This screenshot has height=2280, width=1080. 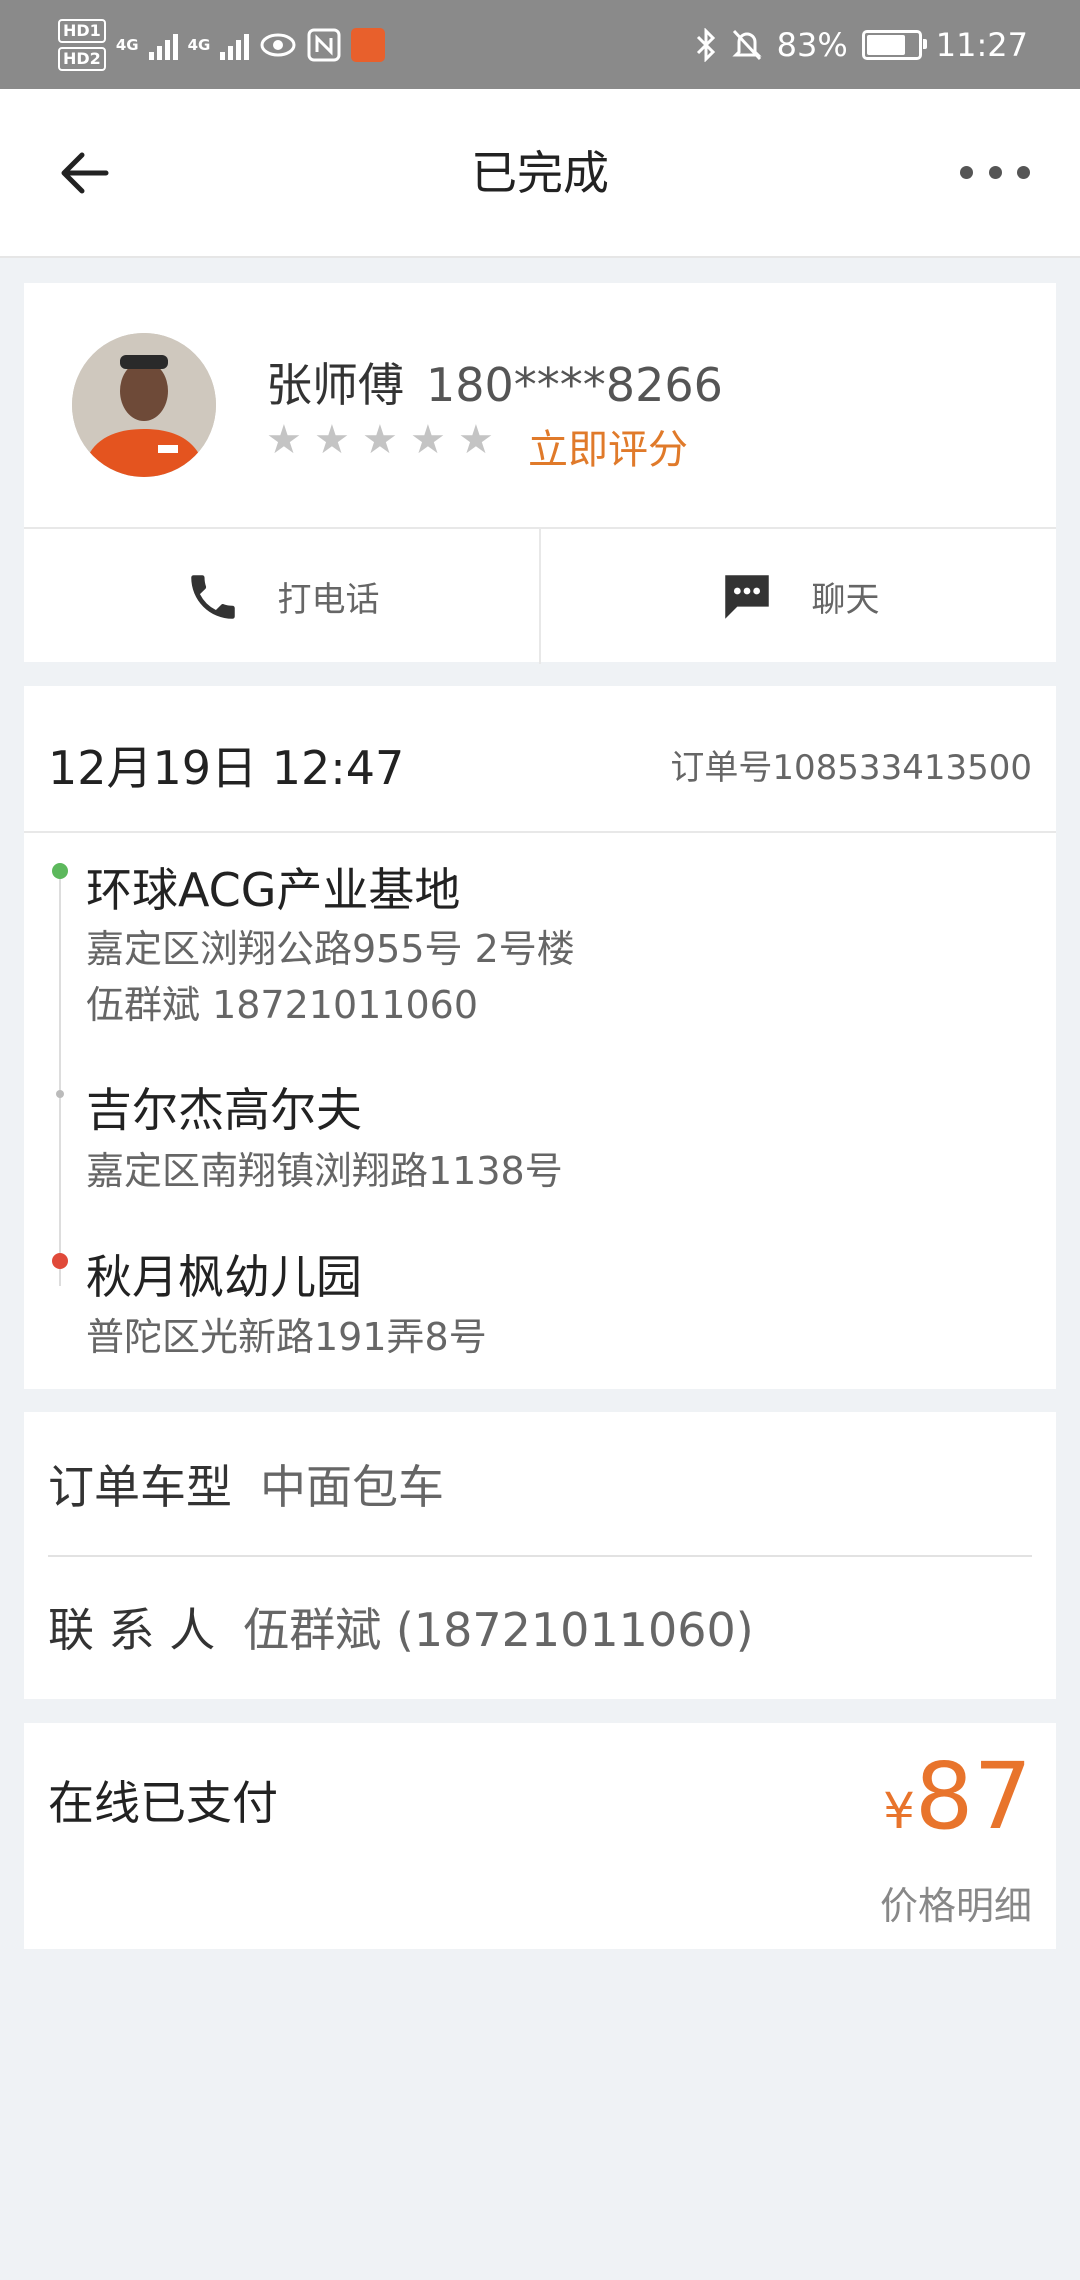 What do you see at coordinates (973, 1796) in the screenshot?
I see `amount-value: 87` at bounding box center [973, 1796].